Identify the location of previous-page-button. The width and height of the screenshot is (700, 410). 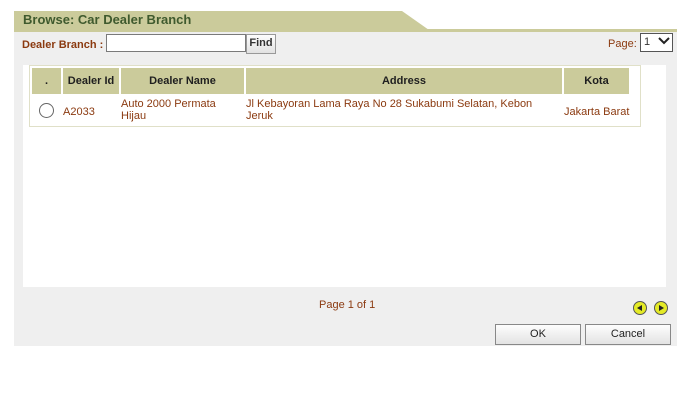
(640, 308).